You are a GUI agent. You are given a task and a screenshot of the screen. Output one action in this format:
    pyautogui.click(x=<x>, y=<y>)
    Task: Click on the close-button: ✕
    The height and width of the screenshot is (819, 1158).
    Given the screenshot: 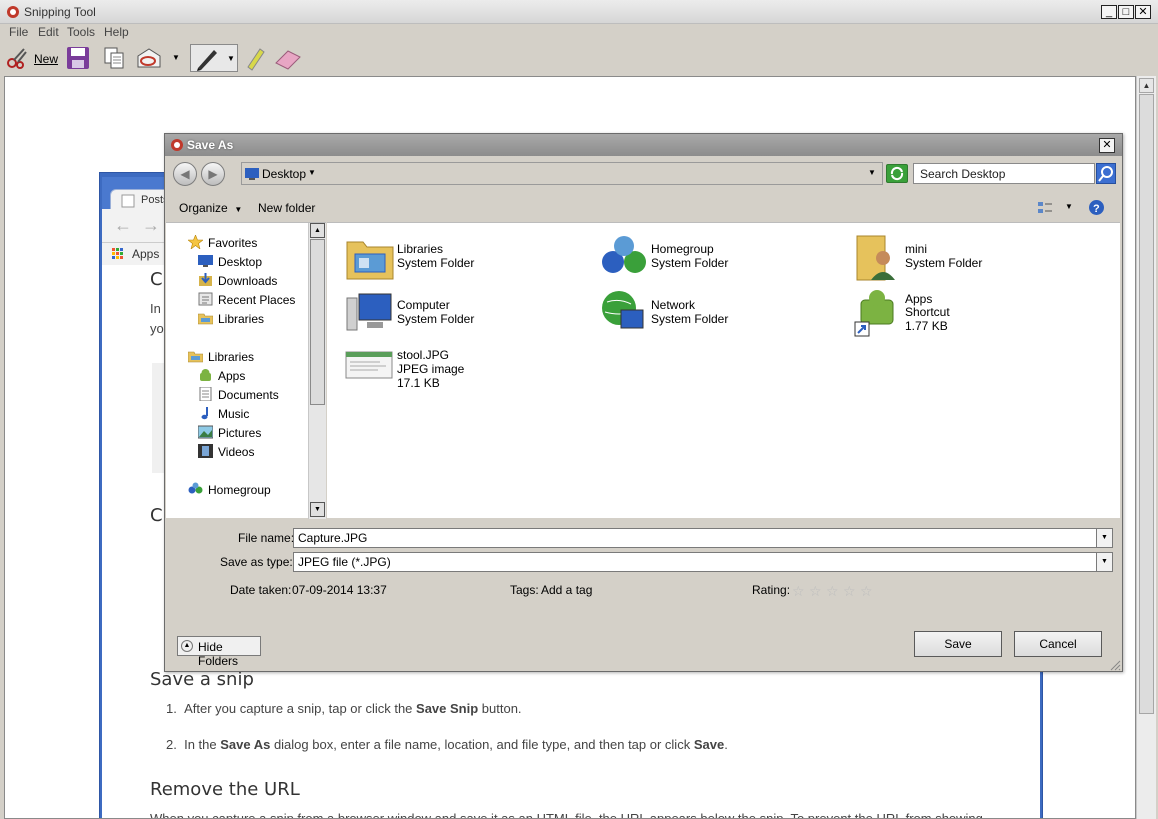 What is the action you would take?
    pyautogui.click(x=1143, y=12)
    